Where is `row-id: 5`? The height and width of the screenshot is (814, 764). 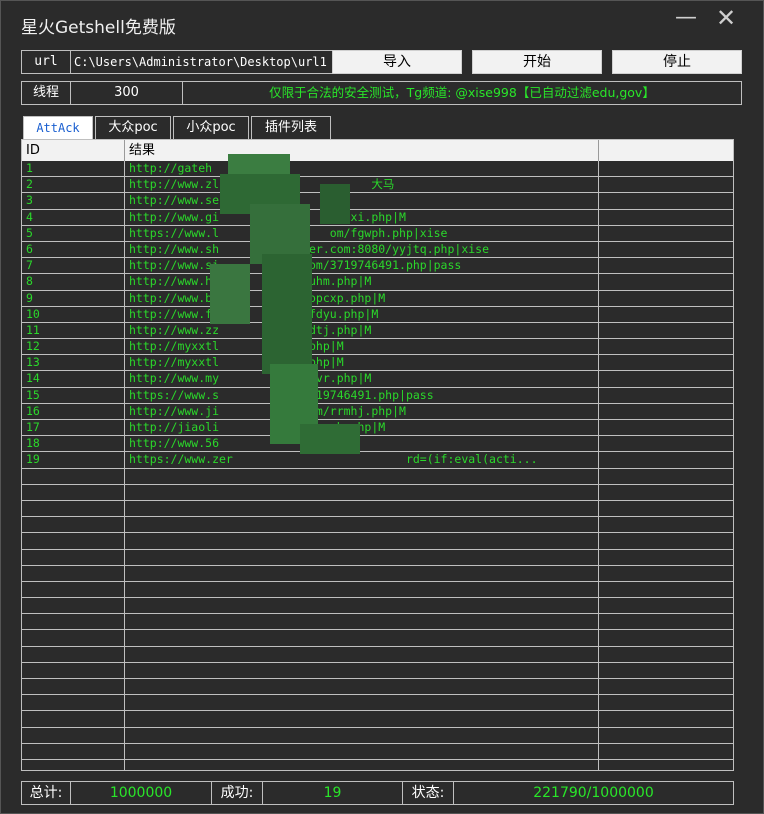 row-id: 5 is located at coordinates (29, 232).